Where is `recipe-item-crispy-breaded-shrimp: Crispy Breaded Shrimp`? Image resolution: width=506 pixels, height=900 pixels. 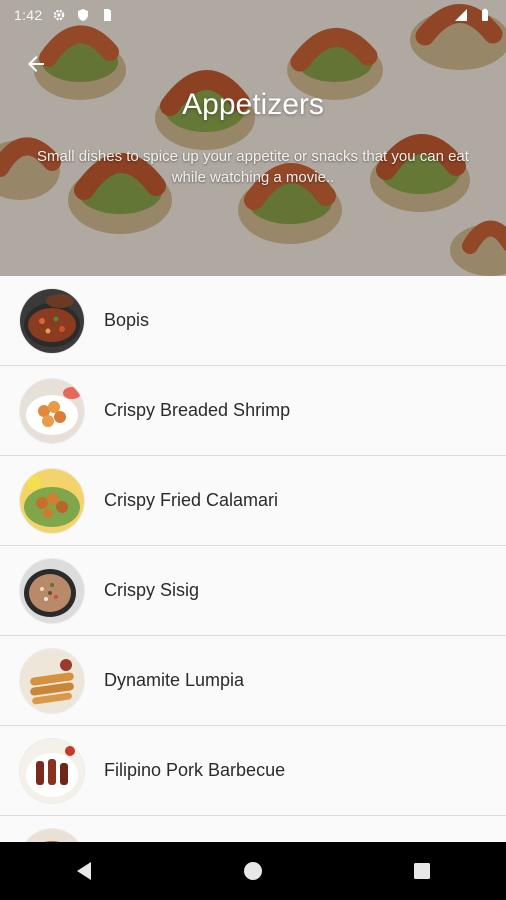 recipe-item-crispy-breaded-shrimp: Crispy Breaded Shrimp is located at coordinates (253, 411).